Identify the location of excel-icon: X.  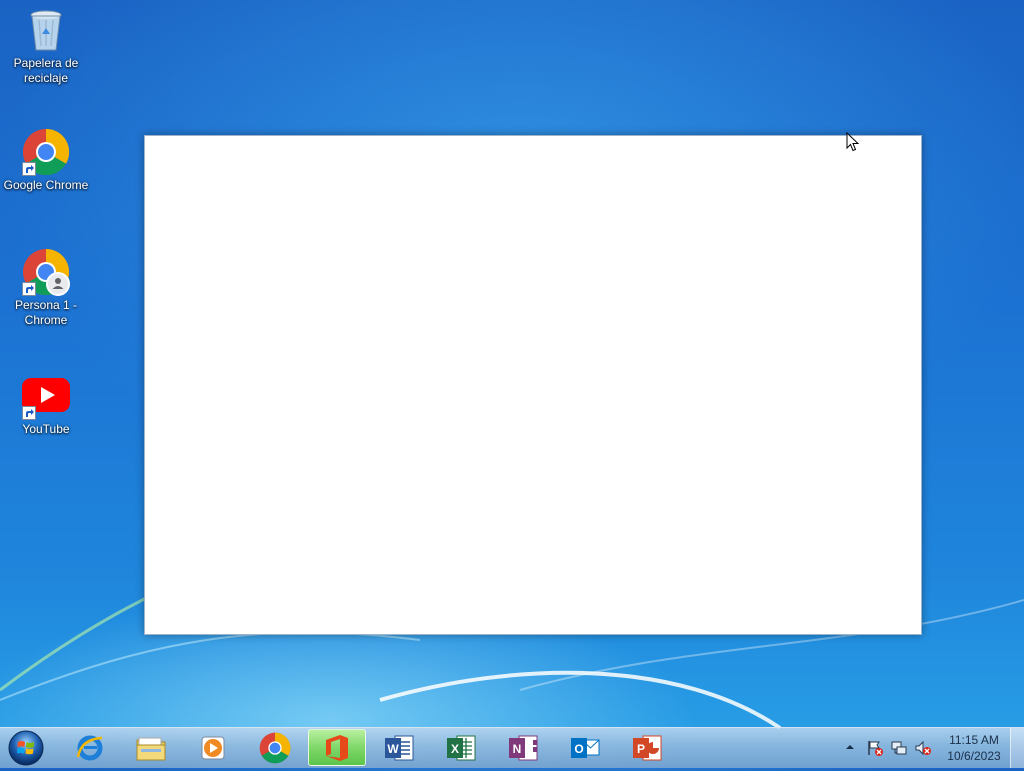
(461, 747).